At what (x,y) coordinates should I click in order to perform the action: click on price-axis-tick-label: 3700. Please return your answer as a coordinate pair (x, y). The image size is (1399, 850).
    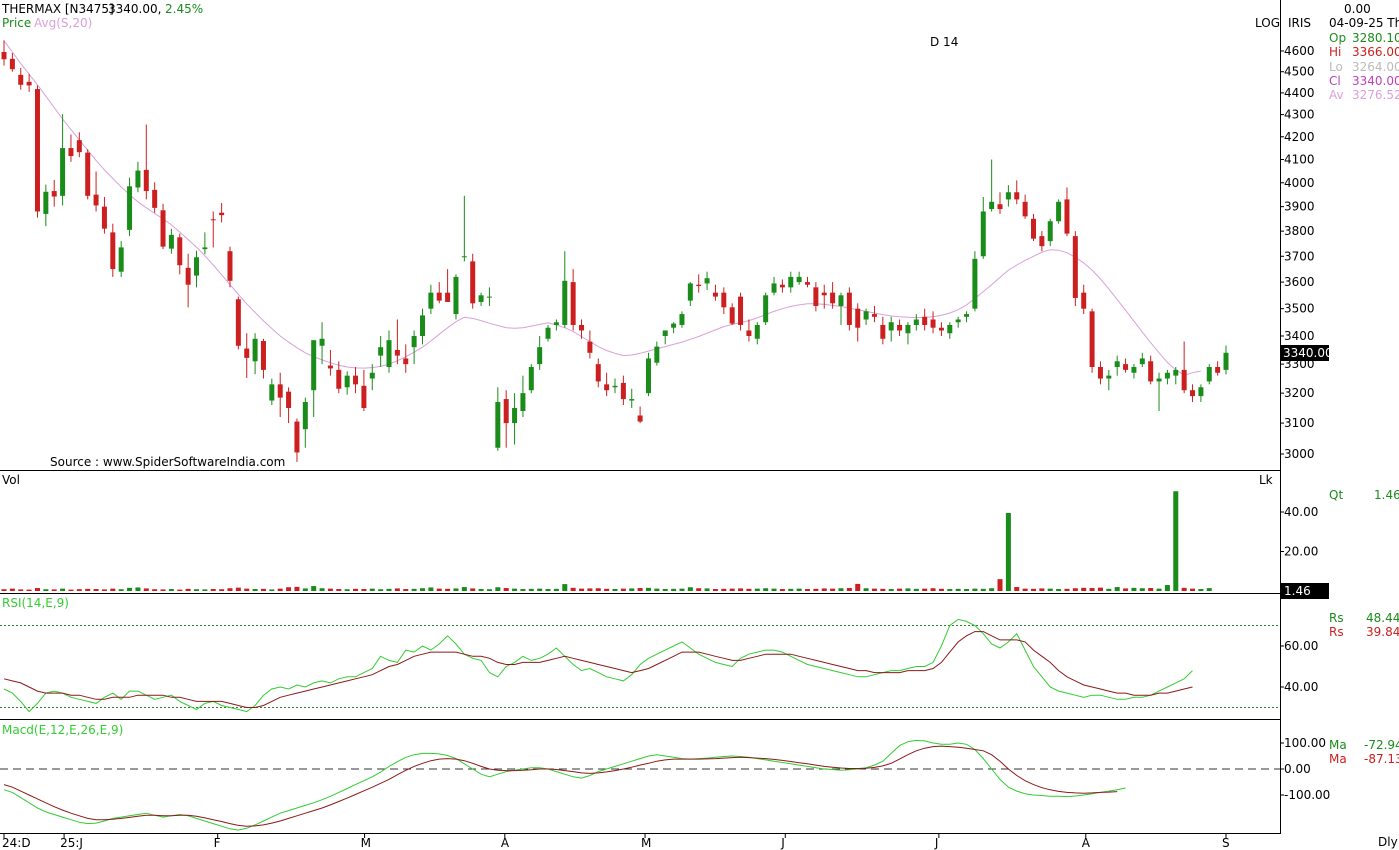
    Looking at the image, I should click on (1299, 256).